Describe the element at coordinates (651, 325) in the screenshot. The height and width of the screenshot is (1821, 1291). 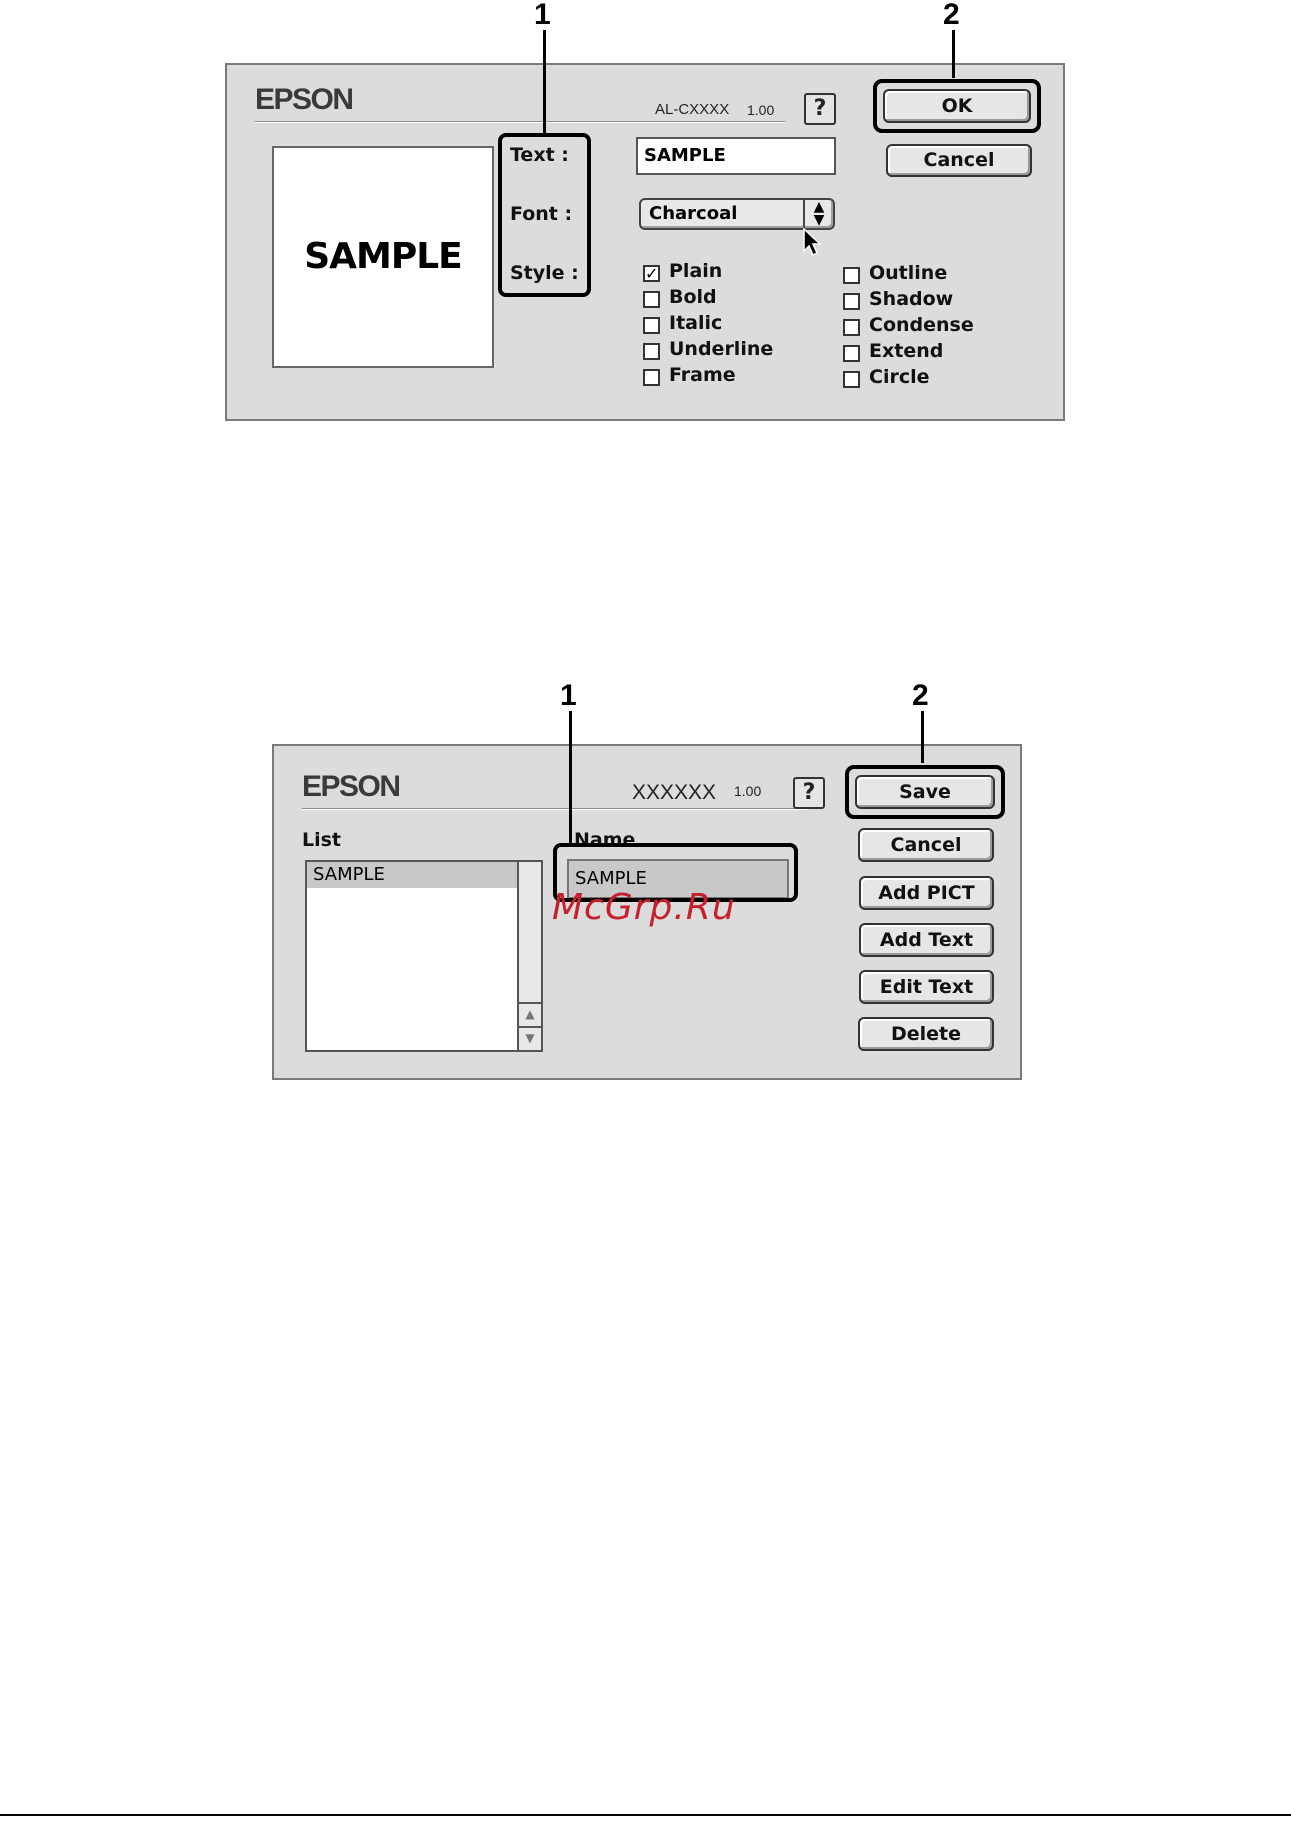
I see `italic-checkbox` at that location.